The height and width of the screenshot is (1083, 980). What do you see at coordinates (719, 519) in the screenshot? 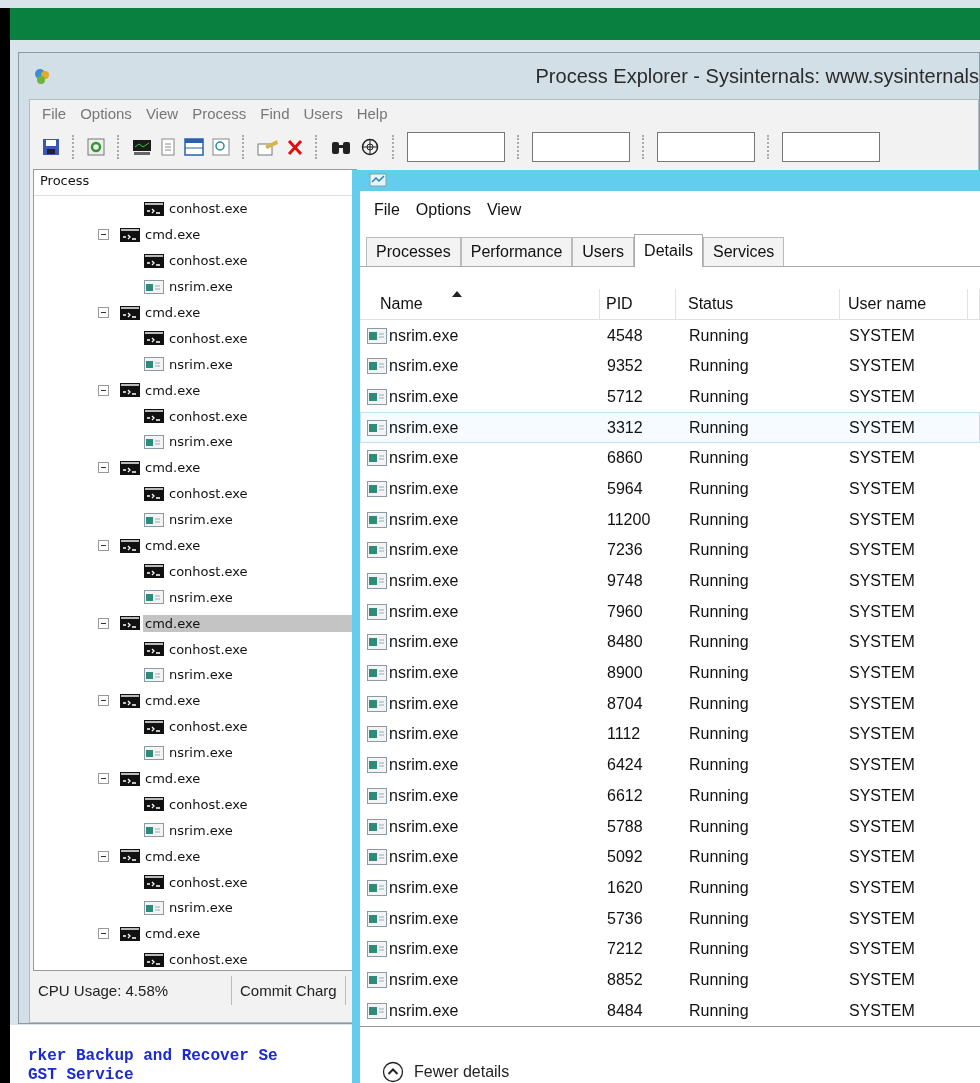
I see `table-cell-text: Running` at bounding box center [719, 519].